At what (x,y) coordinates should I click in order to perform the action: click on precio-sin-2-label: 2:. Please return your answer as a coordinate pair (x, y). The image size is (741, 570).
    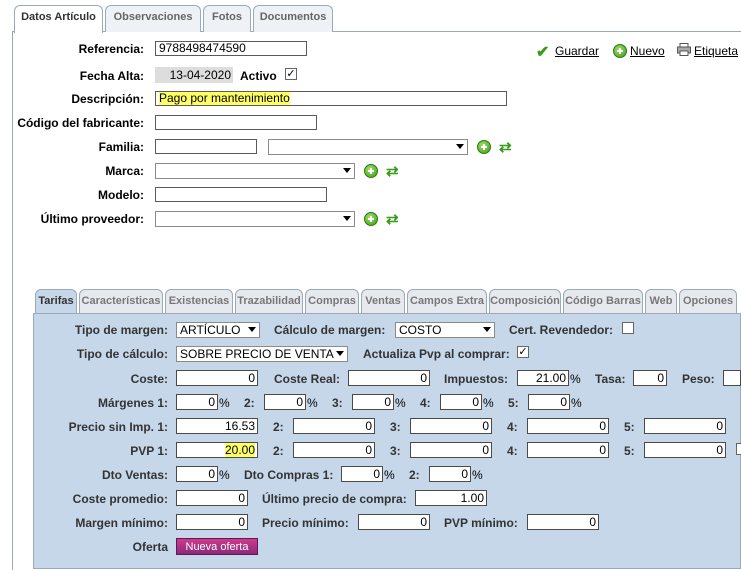
    Looking at the image, I should click on (278, 427).